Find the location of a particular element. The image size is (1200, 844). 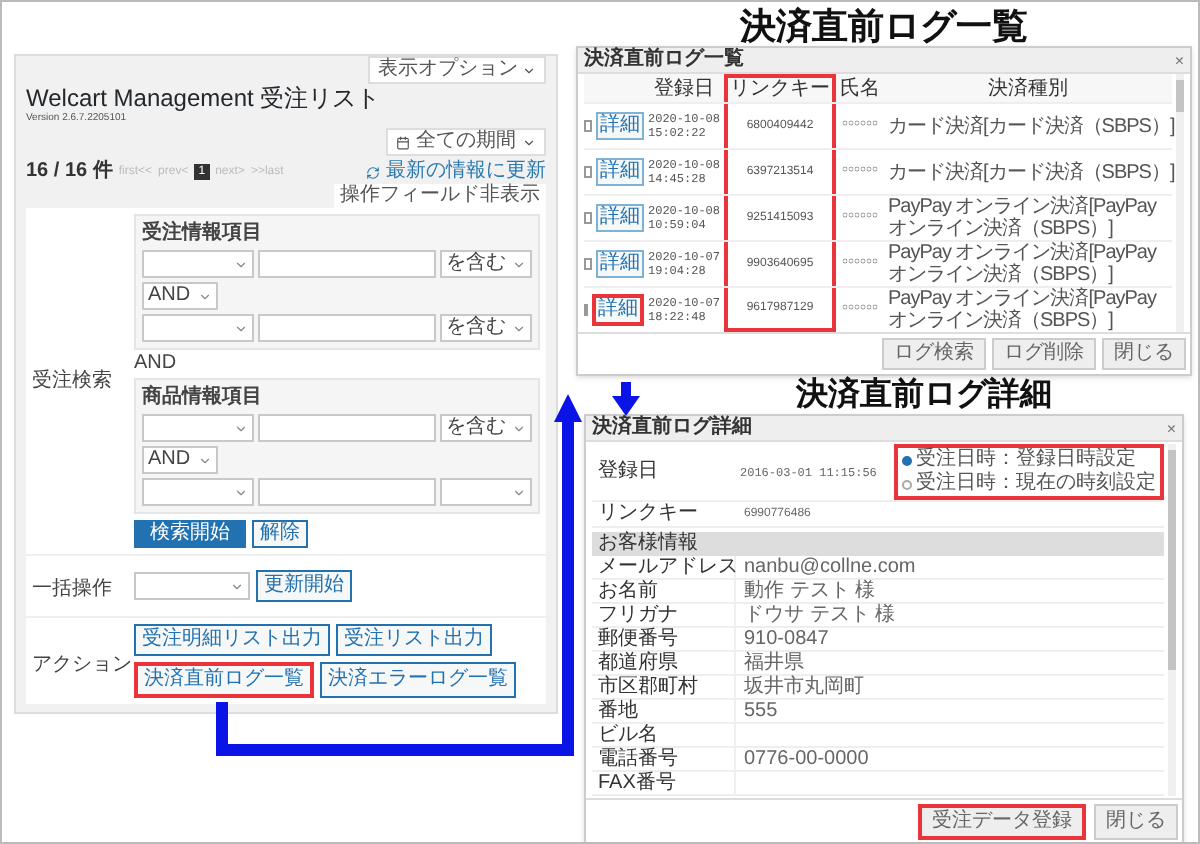

field-value: 福井県 is located at coordinates (773, 663).